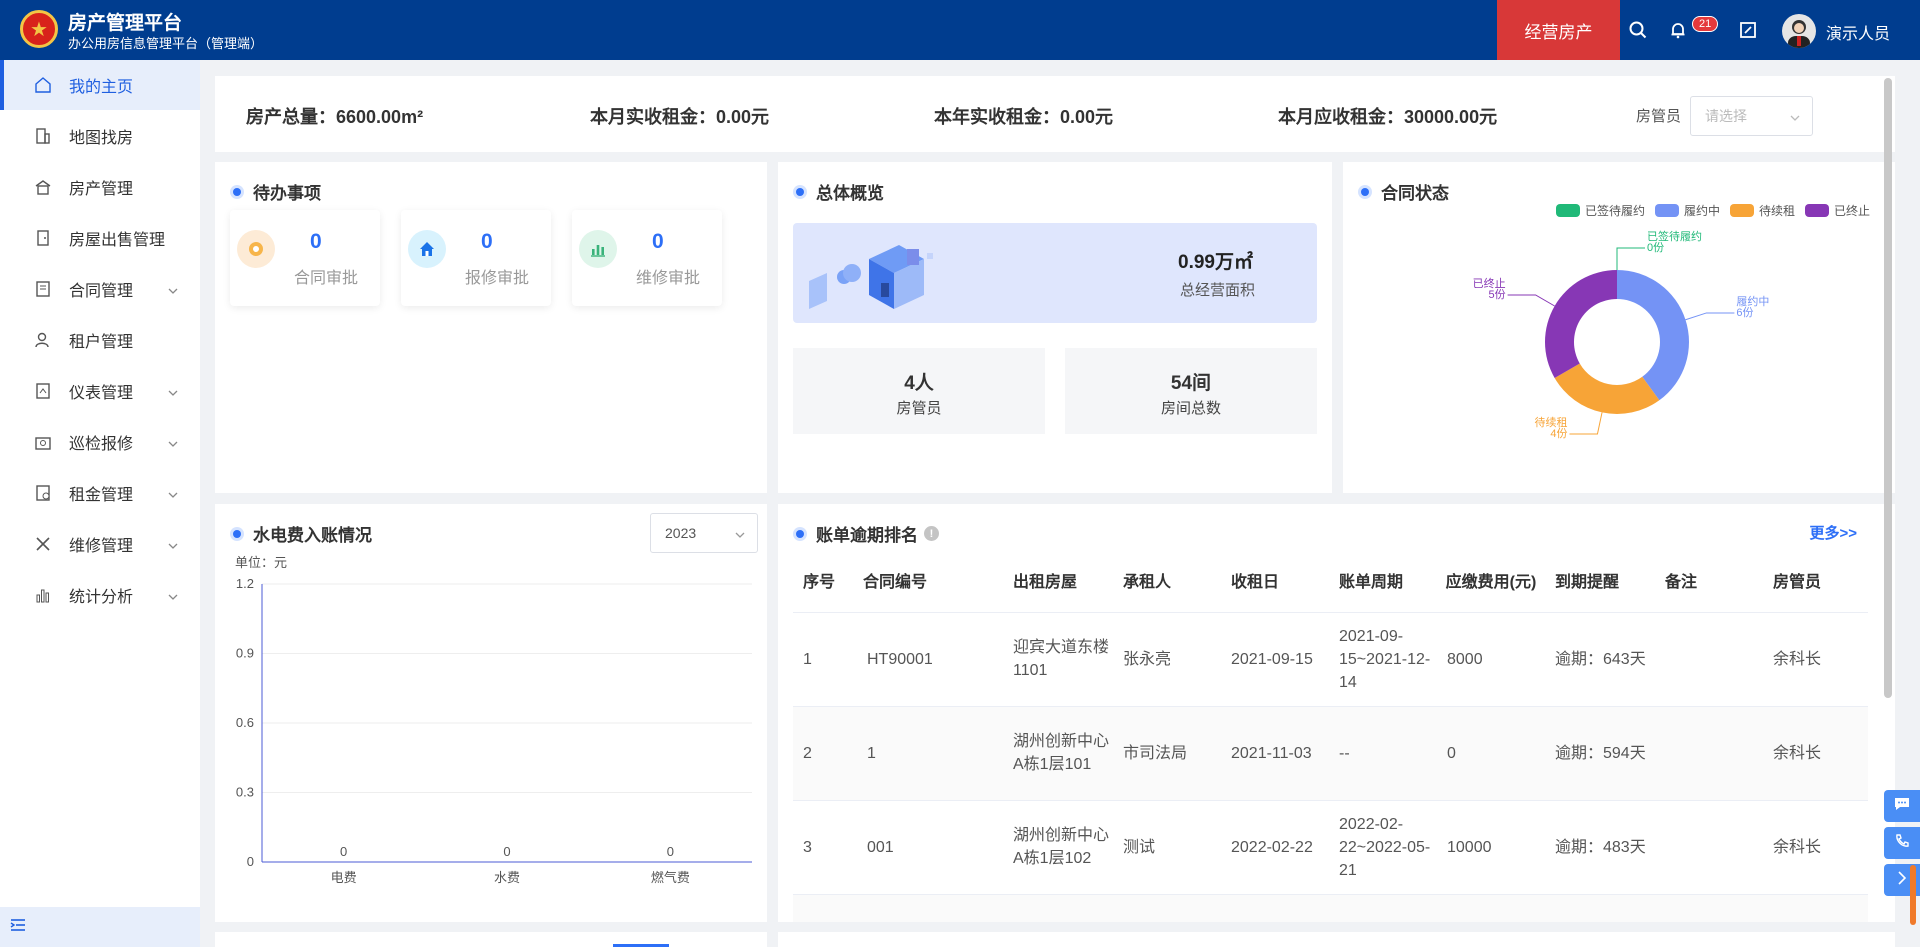 Image resolution: width=1920 pixels, height=947 pixels. Describe the element at coordinates (335, 117) in the screenshot. I see `total-area-stat: 房产总量：6600.00m²` at that location.